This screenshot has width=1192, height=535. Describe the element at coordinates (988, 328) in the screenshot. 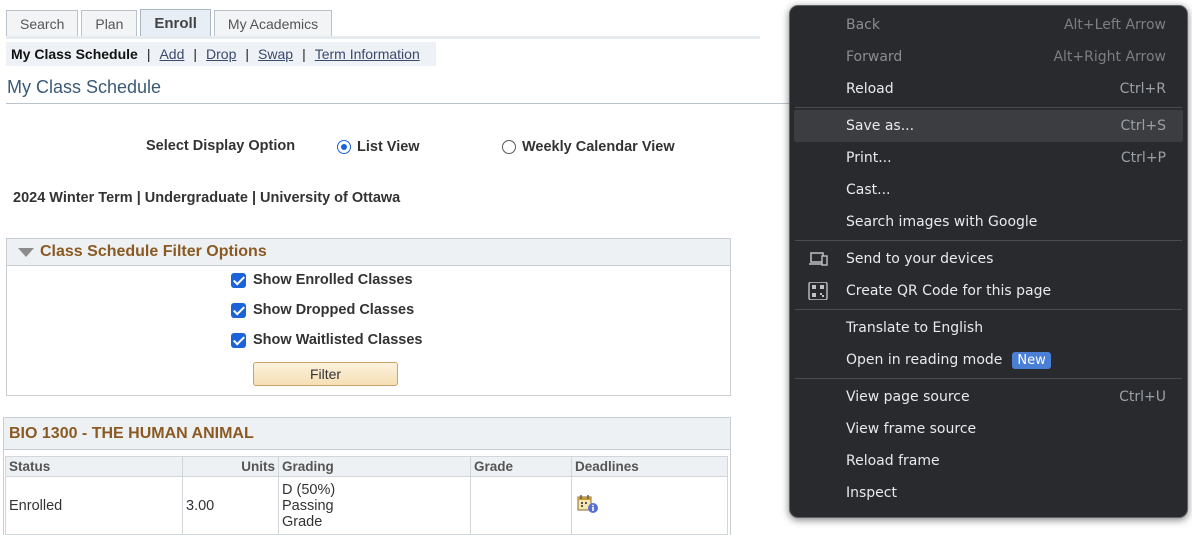

I see `menu-item-translate: Translate to English` at that location.